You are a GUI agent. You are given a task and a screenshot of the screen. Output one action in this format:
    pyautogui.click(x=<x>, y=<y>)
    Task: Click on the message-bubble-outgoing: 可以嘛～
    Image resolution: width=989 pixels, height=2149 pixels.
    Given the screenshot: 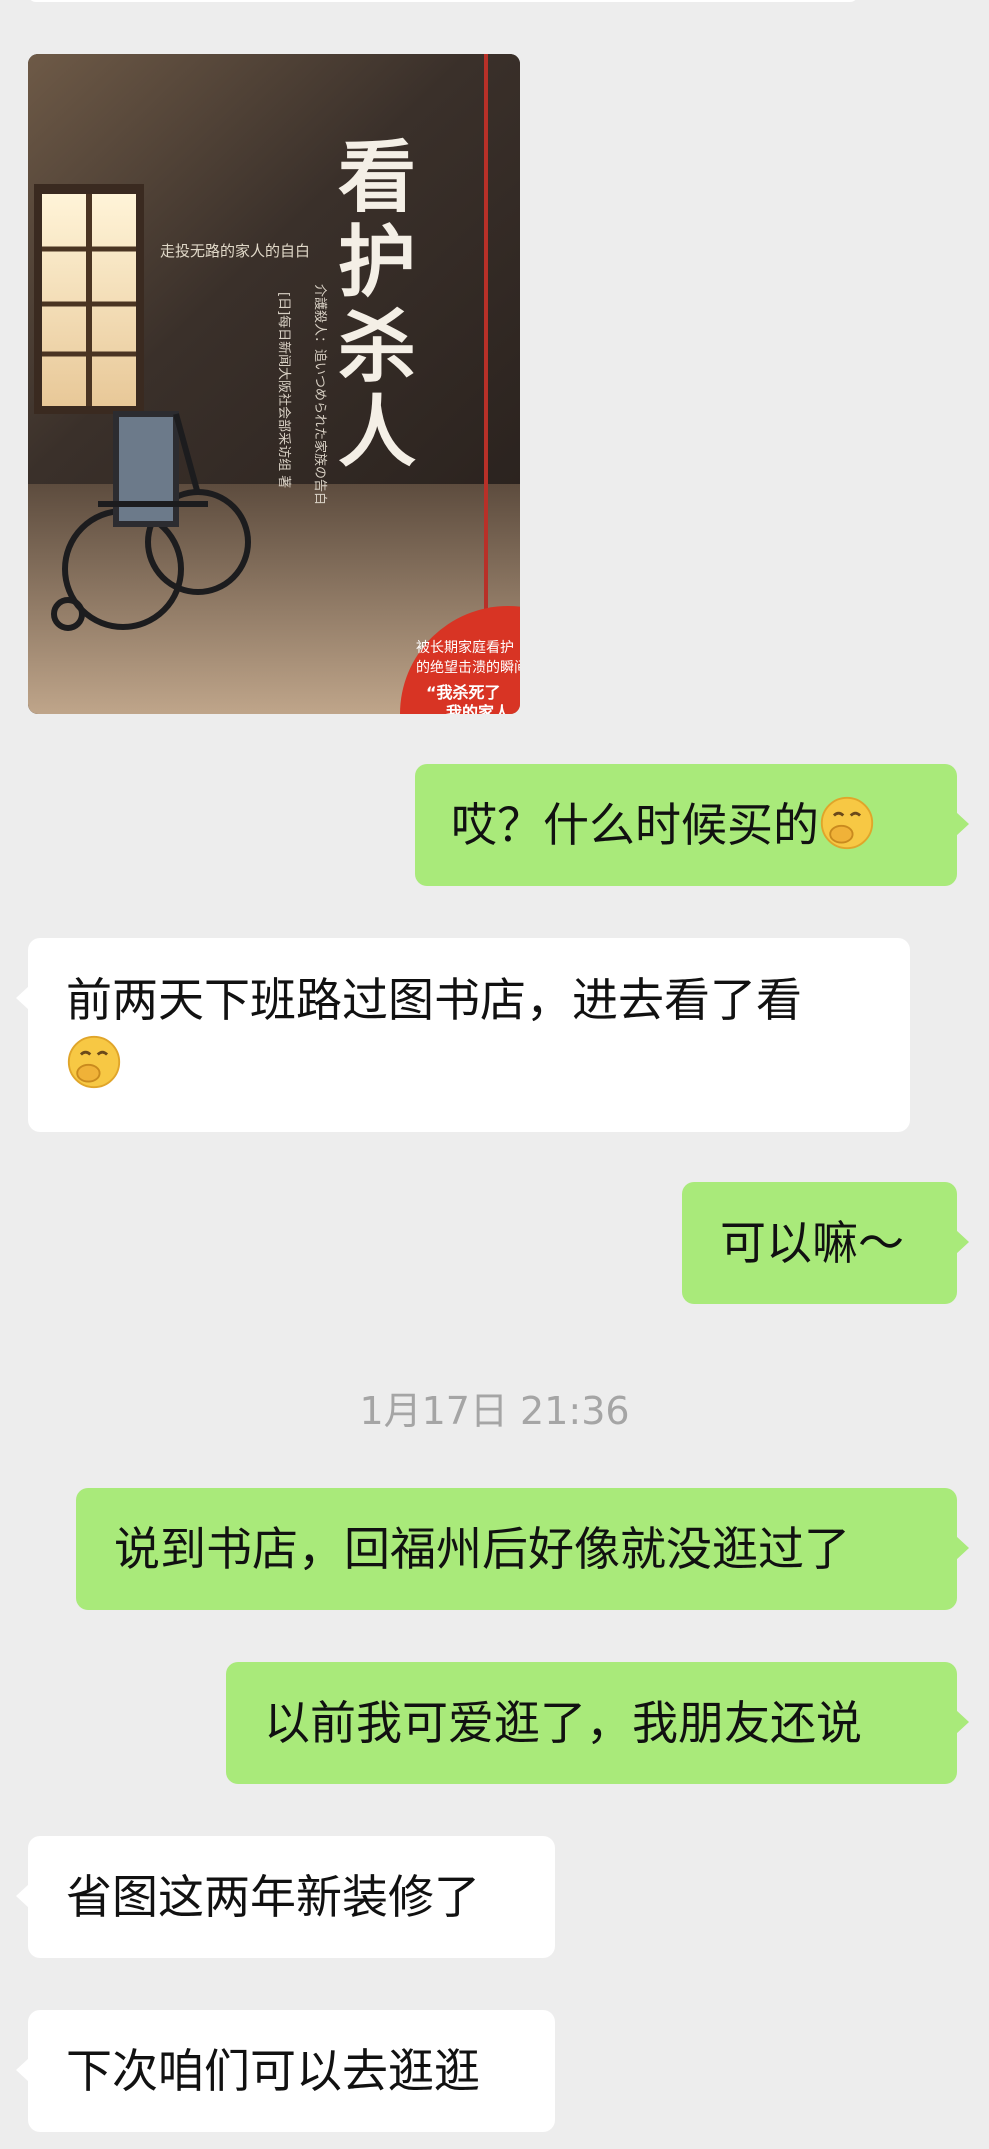 What is the action you would take?
    pyautogui.click(x=825, y=1243)
    